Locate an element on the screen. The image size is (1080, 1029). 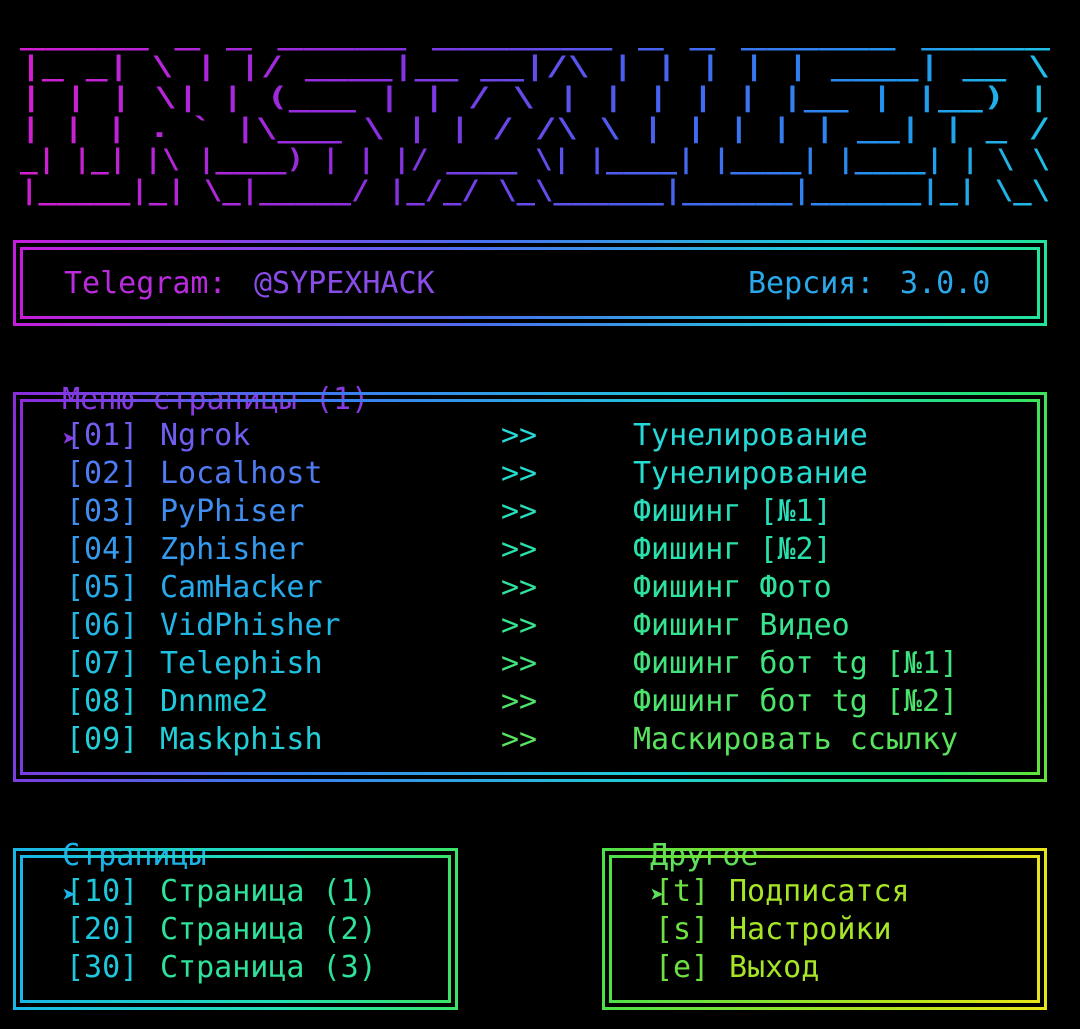
menu-item: [09] Maskphish >> Маскировать ссылку is located at coordinates (525, 740).